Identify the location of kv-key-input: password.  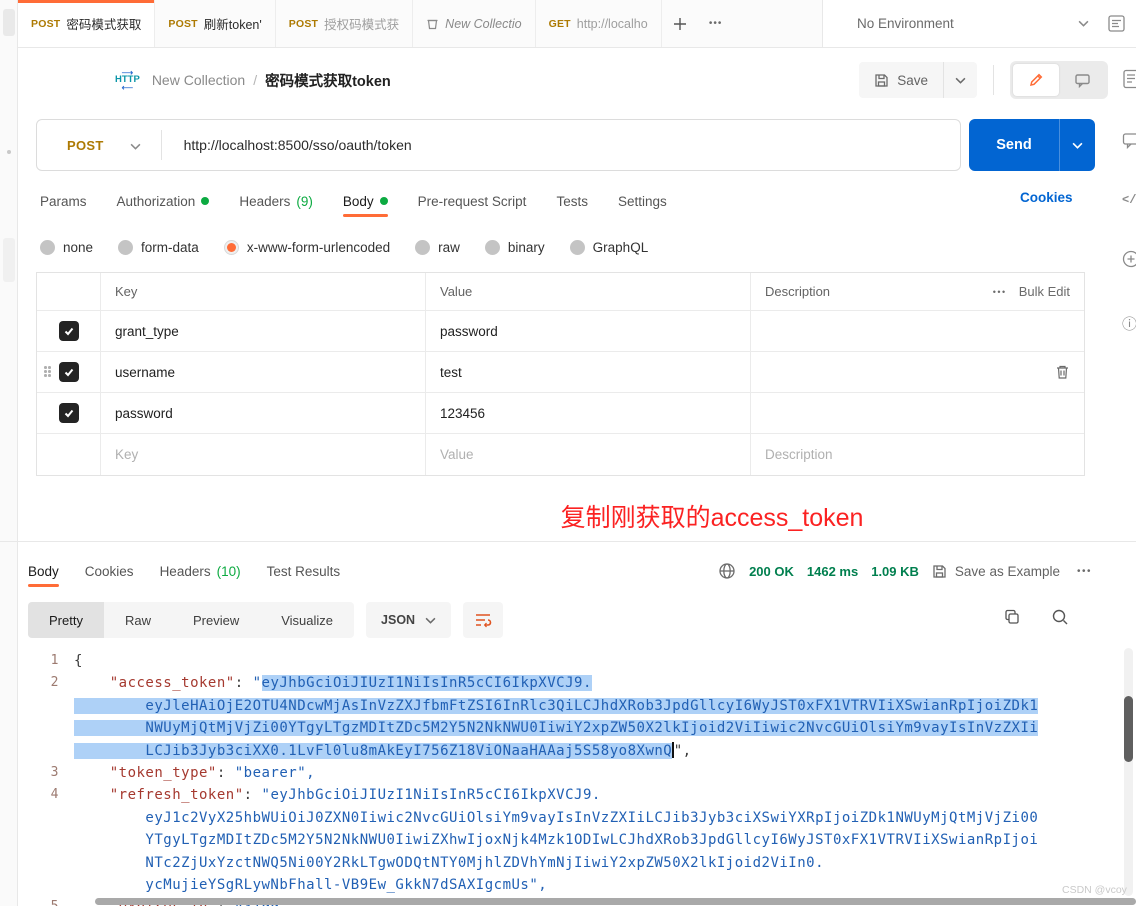
(263, 413).